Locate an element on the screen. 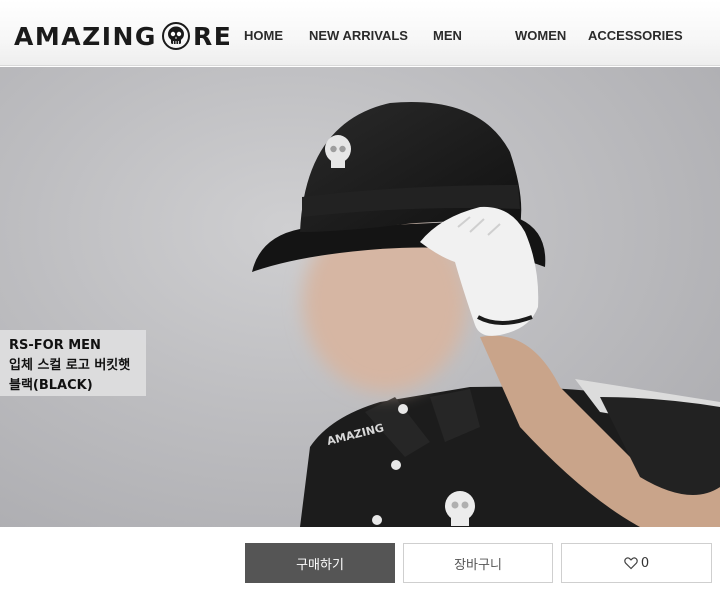  product-caption: RS-FOR MEN 입체 스컬 로고 버킷햇 블랙(BLACK) is located at coordinates (73, 363).